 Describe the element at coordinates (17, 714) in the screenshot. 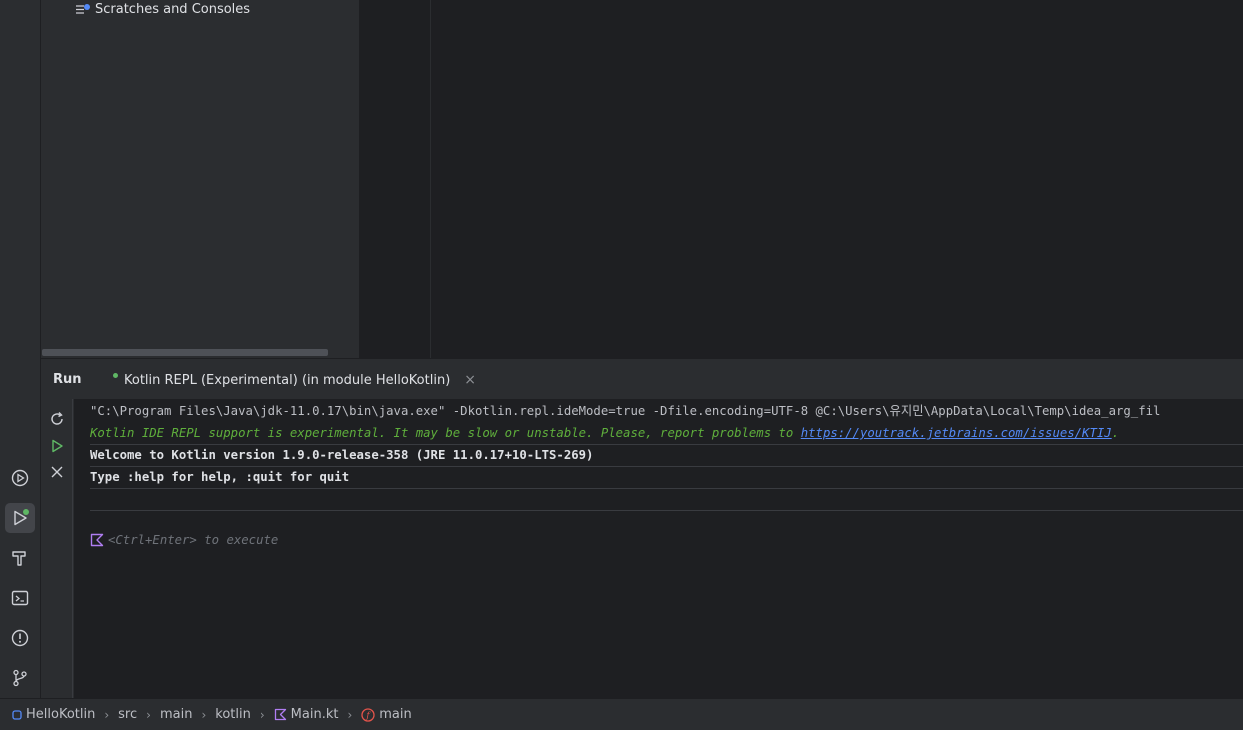

I see `module-icon` at that location.